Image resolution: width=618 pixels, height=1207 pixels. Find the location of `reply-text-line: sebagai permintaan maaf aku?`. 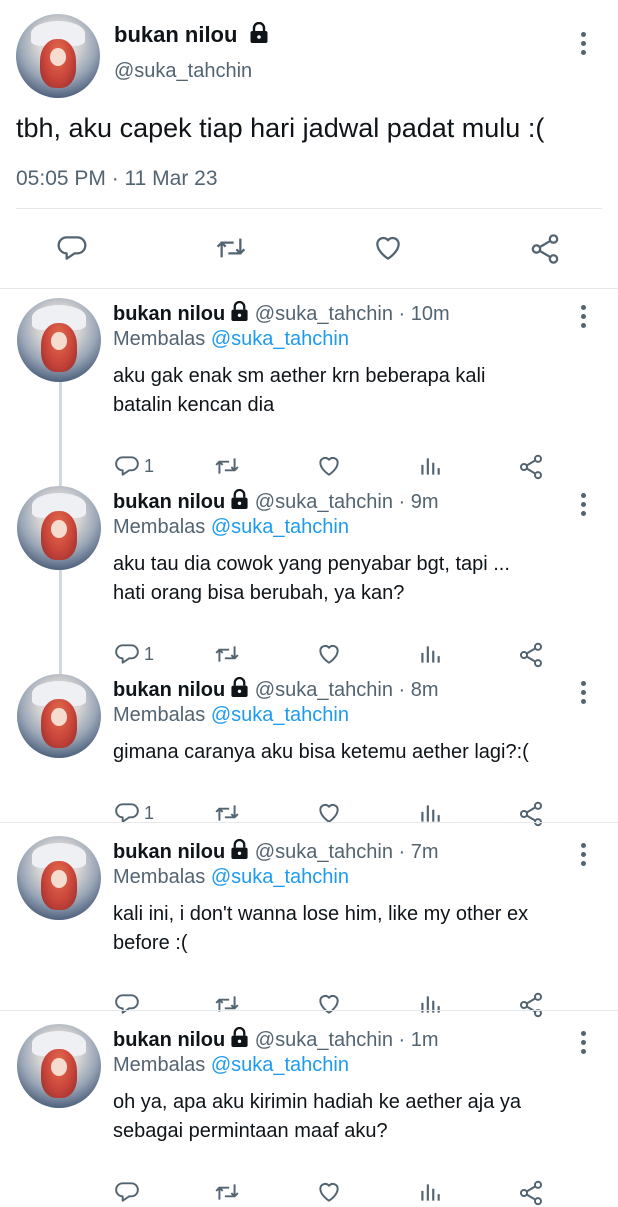

reply-text-line: sebagai permintaan maaf aku? is located at coordinates (250, 1131).